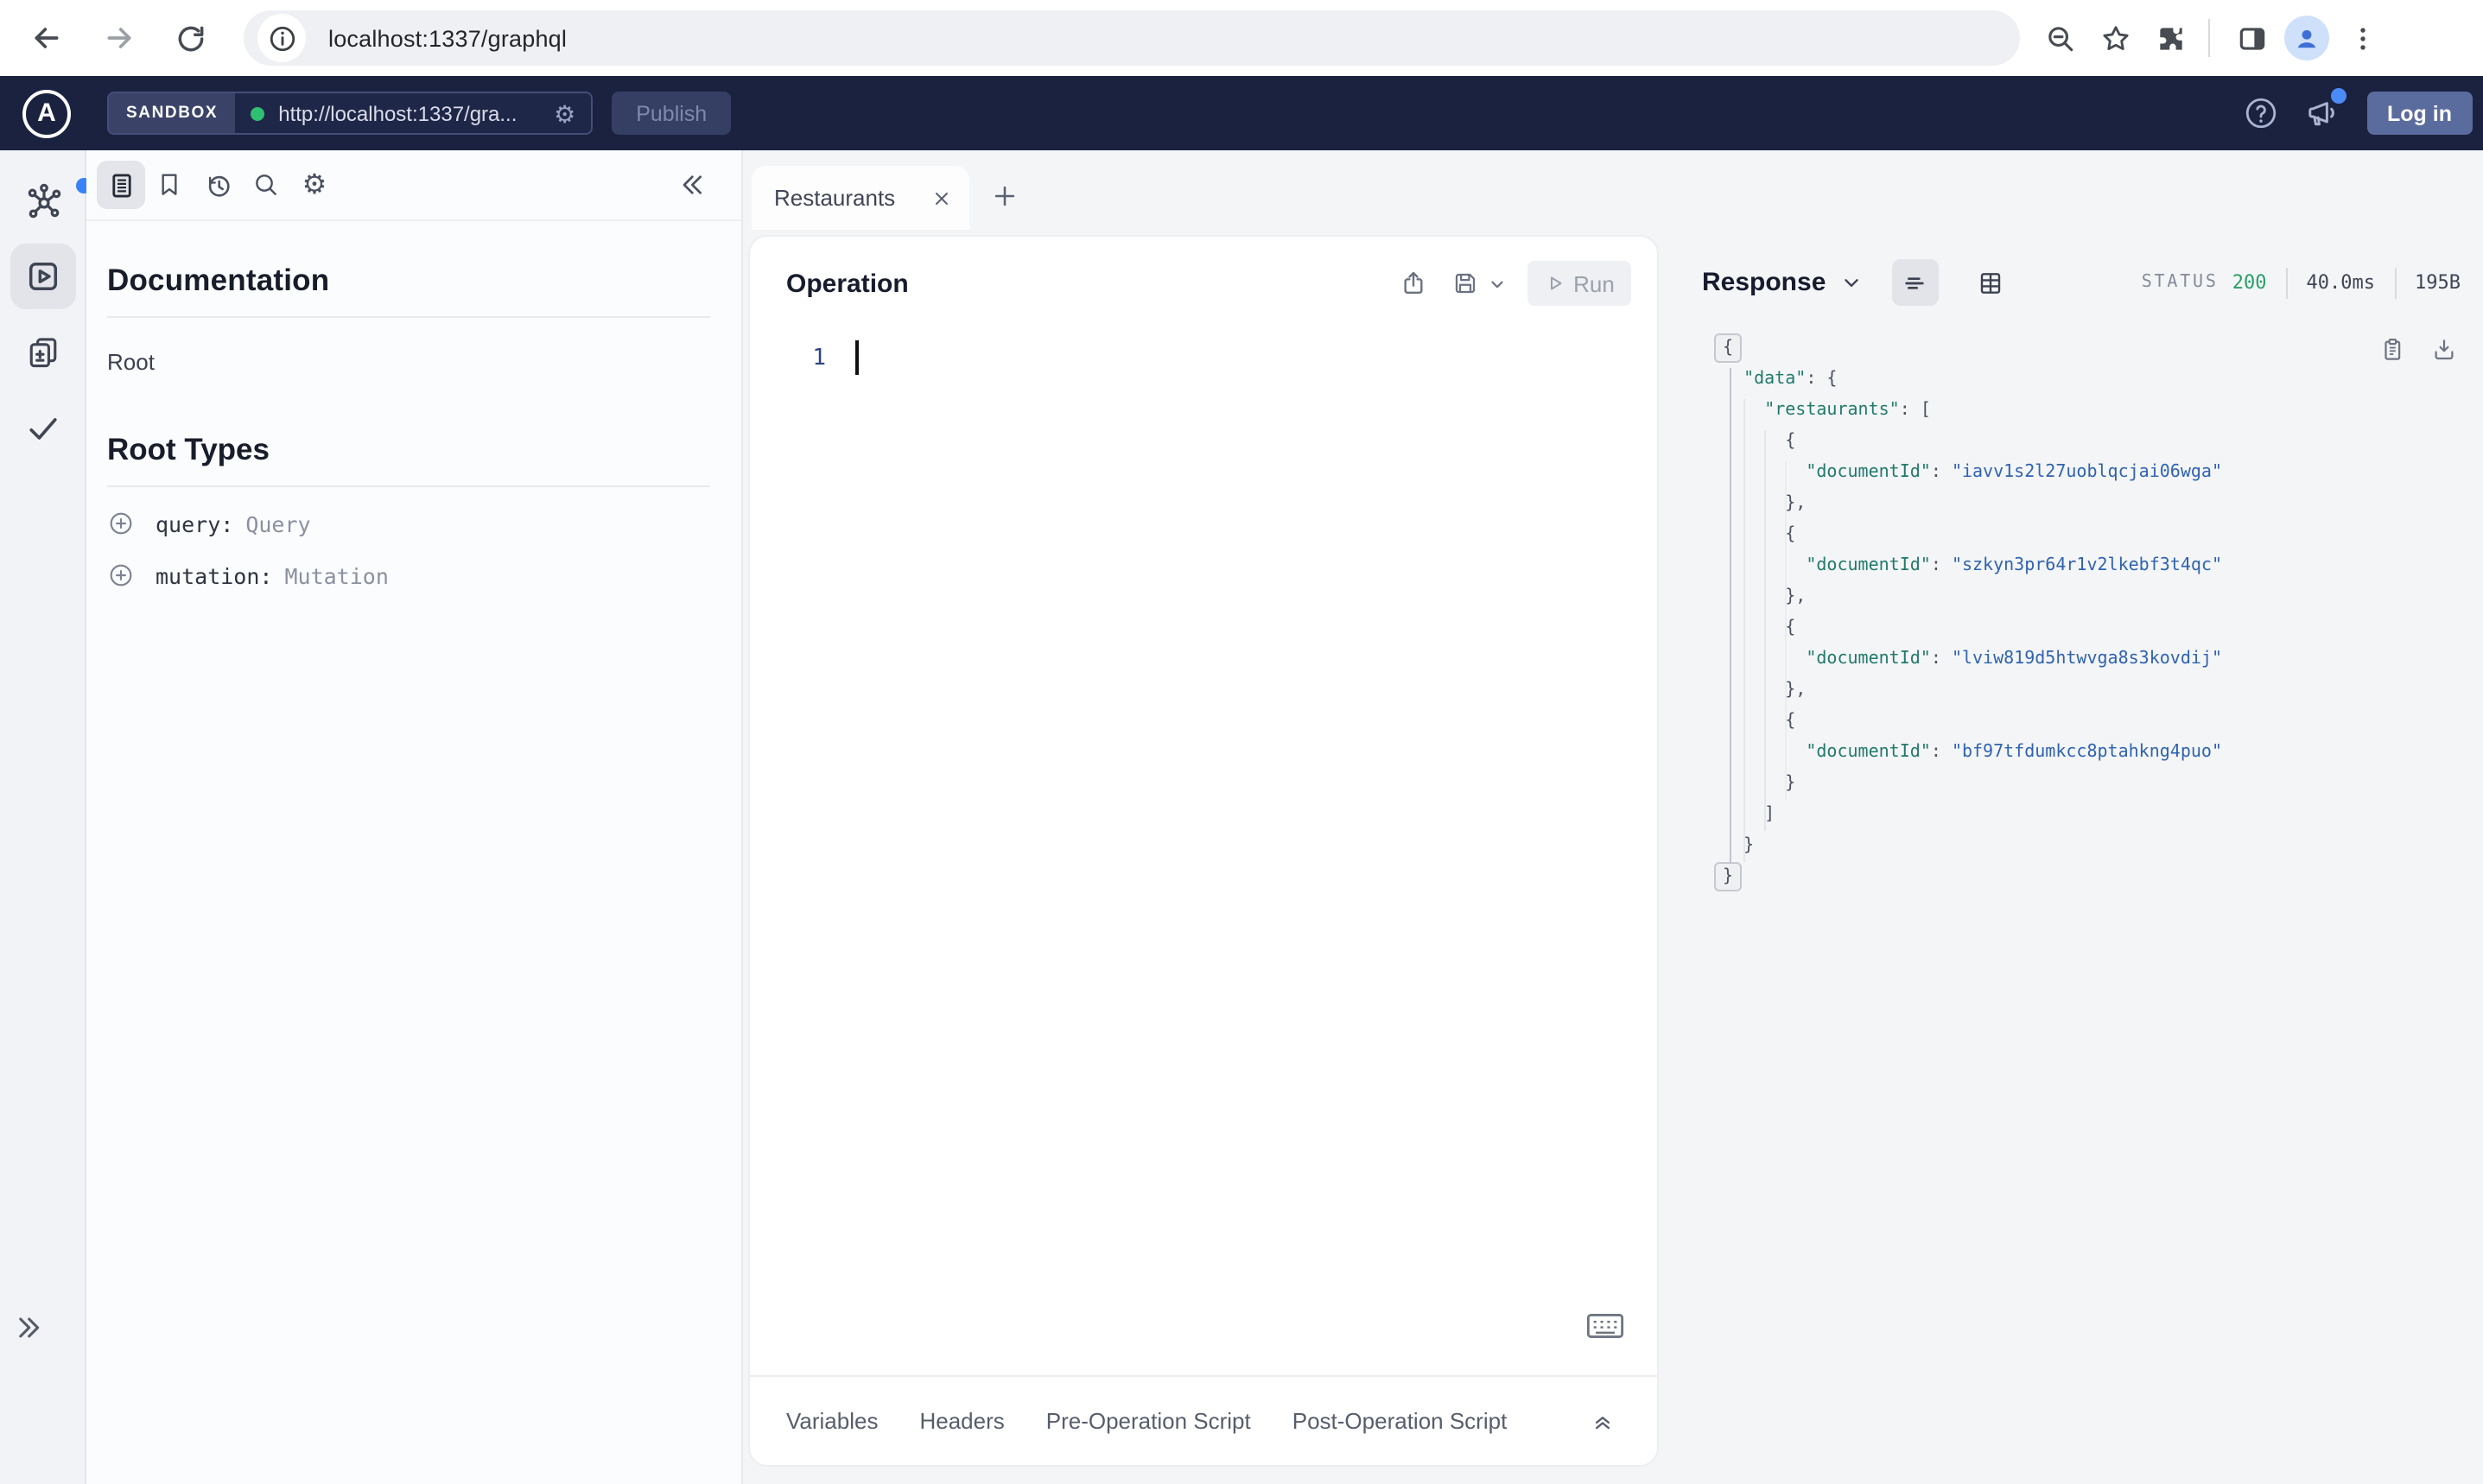  Describe the element at coordinates (848, 283) in the screenshot. I see `operation-title: Operation` at that location.